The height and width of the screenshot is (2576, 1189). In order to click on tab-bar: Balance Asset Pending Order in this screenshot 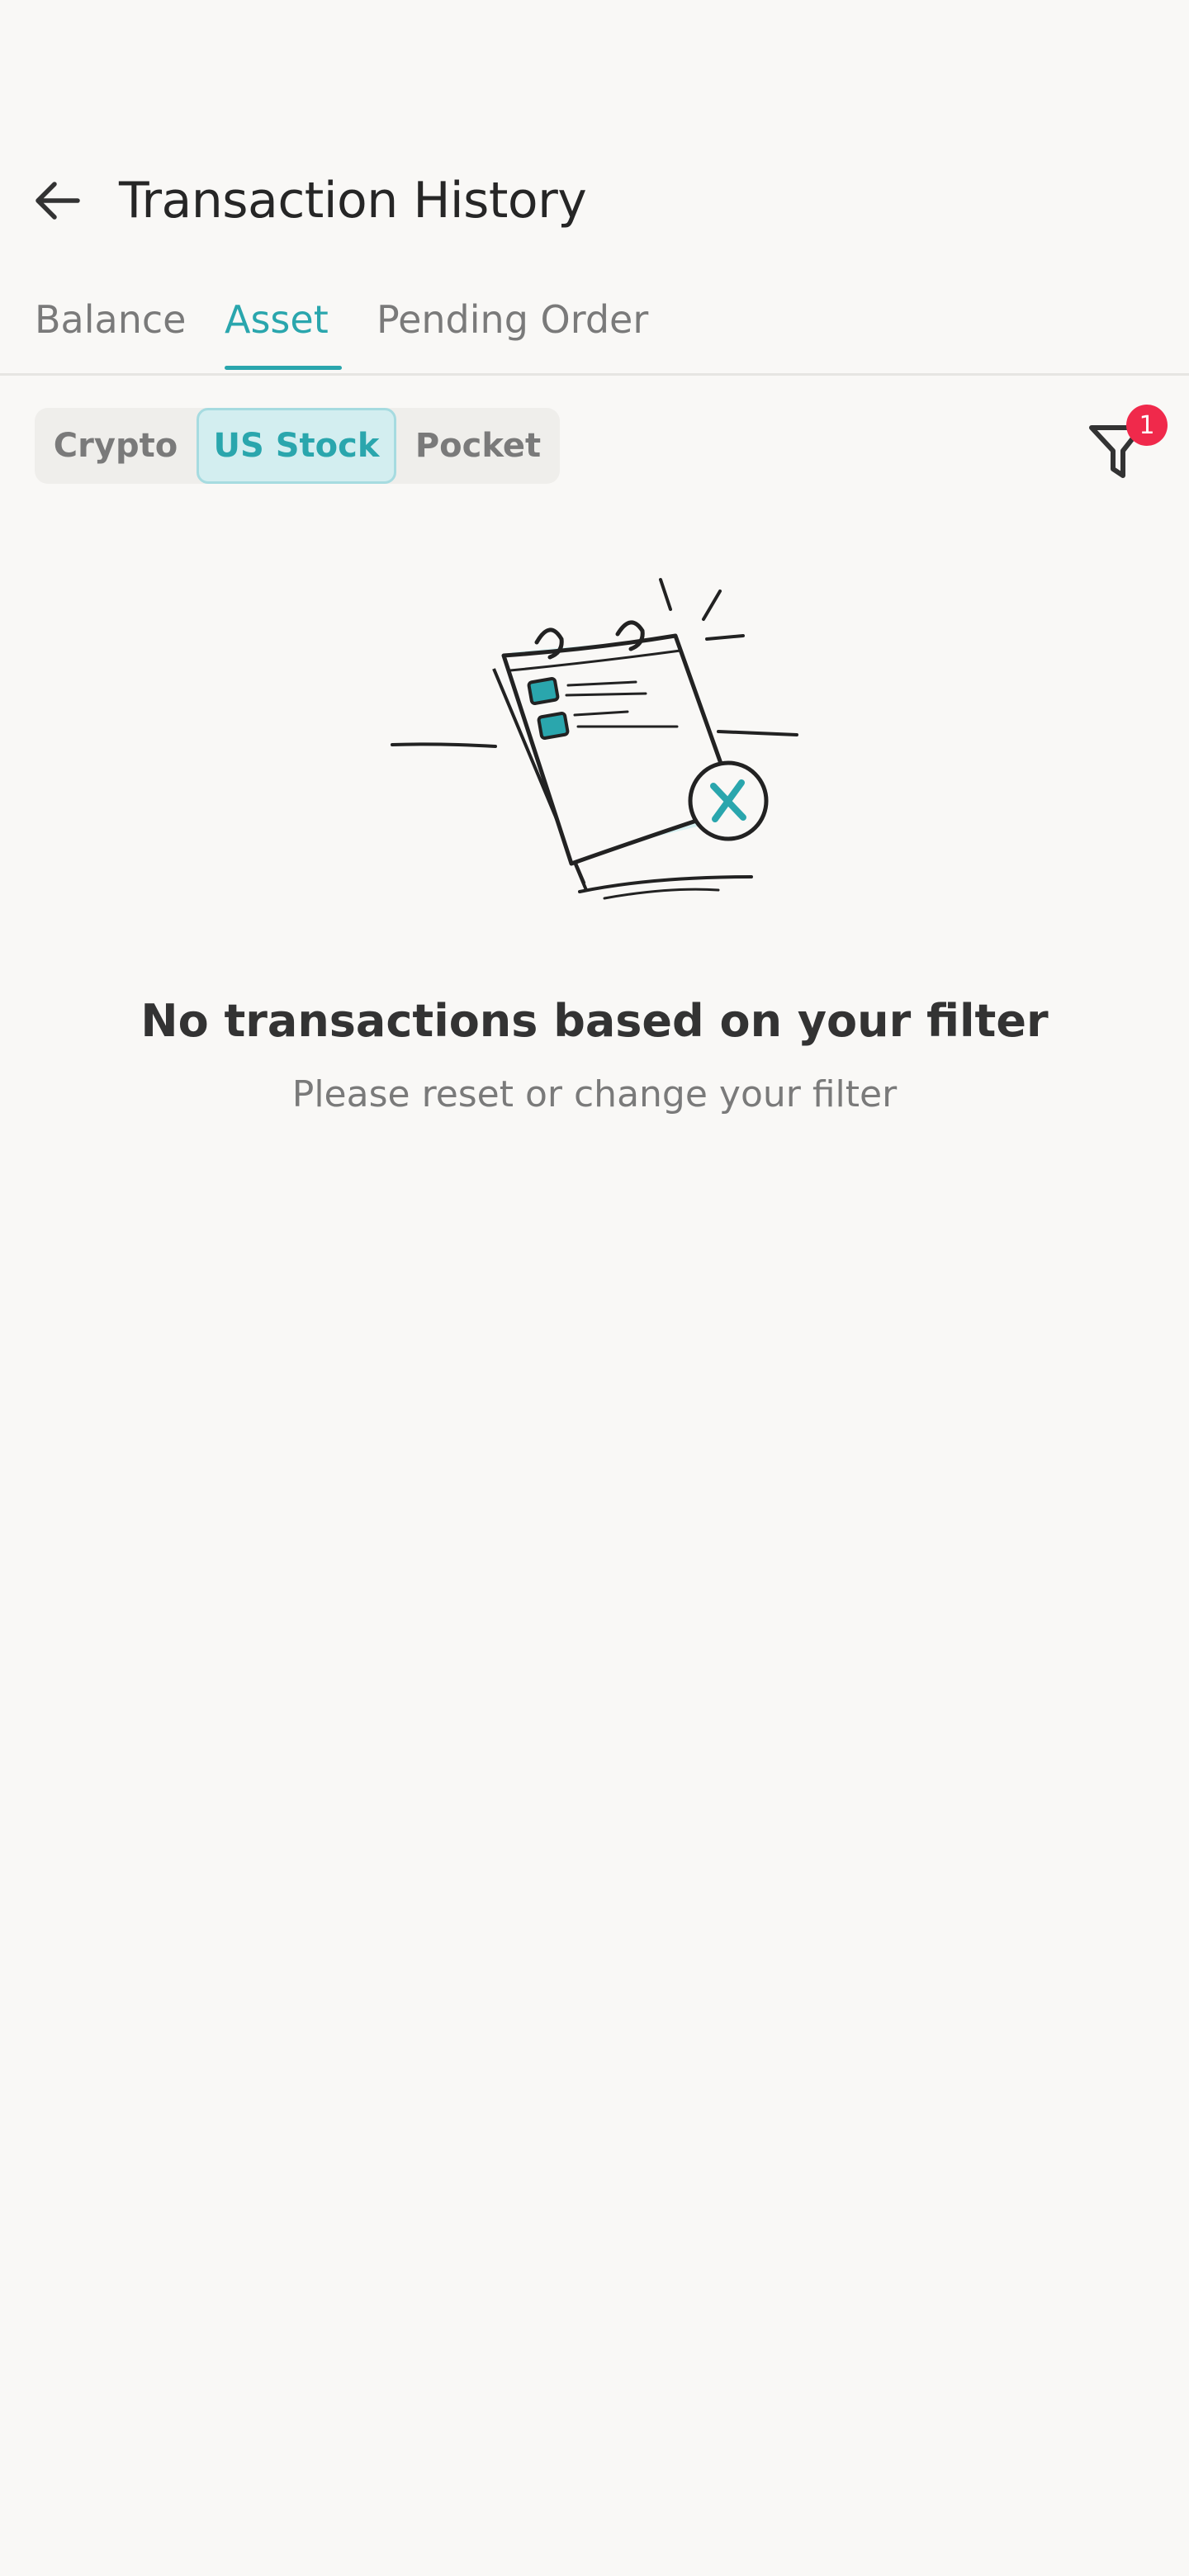, I will do `click(594, 332)`.